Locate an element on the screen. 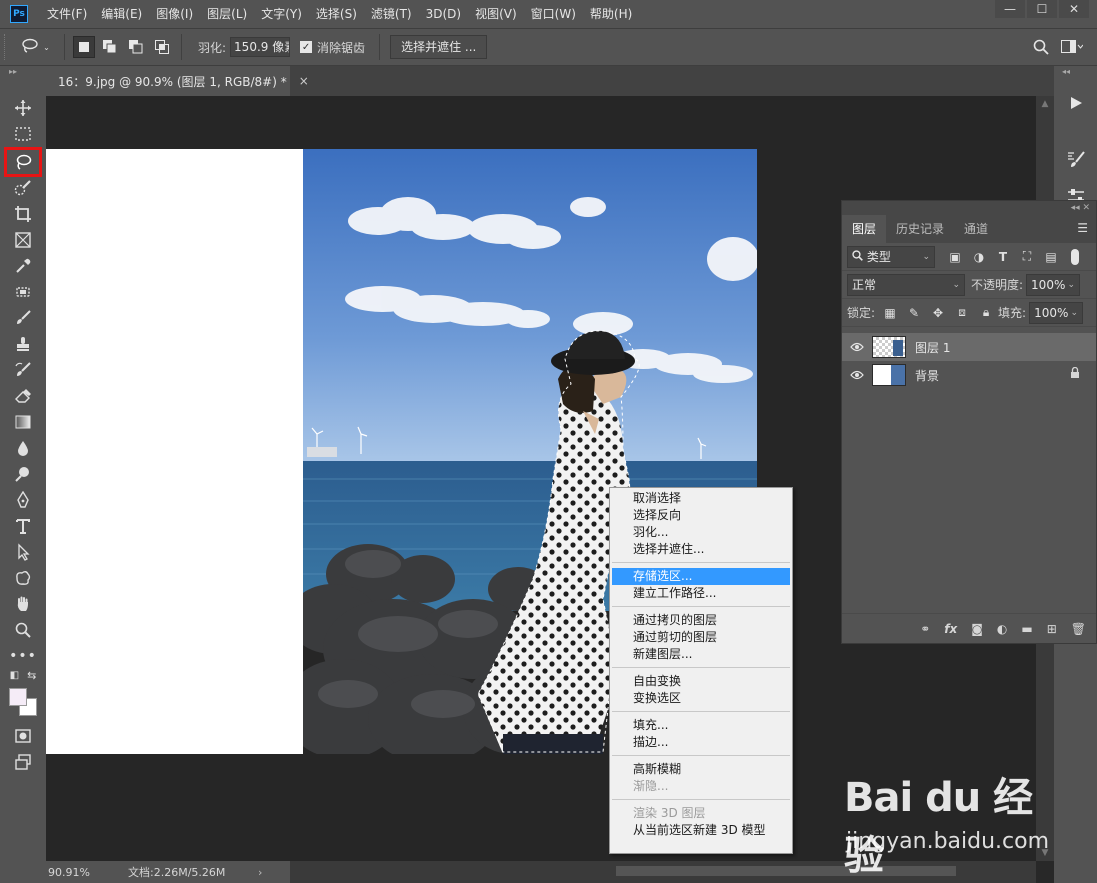 The height and width of the screenshot is (883, 1097). maximize-button: ☐ is located at coordinates (1042, 9).